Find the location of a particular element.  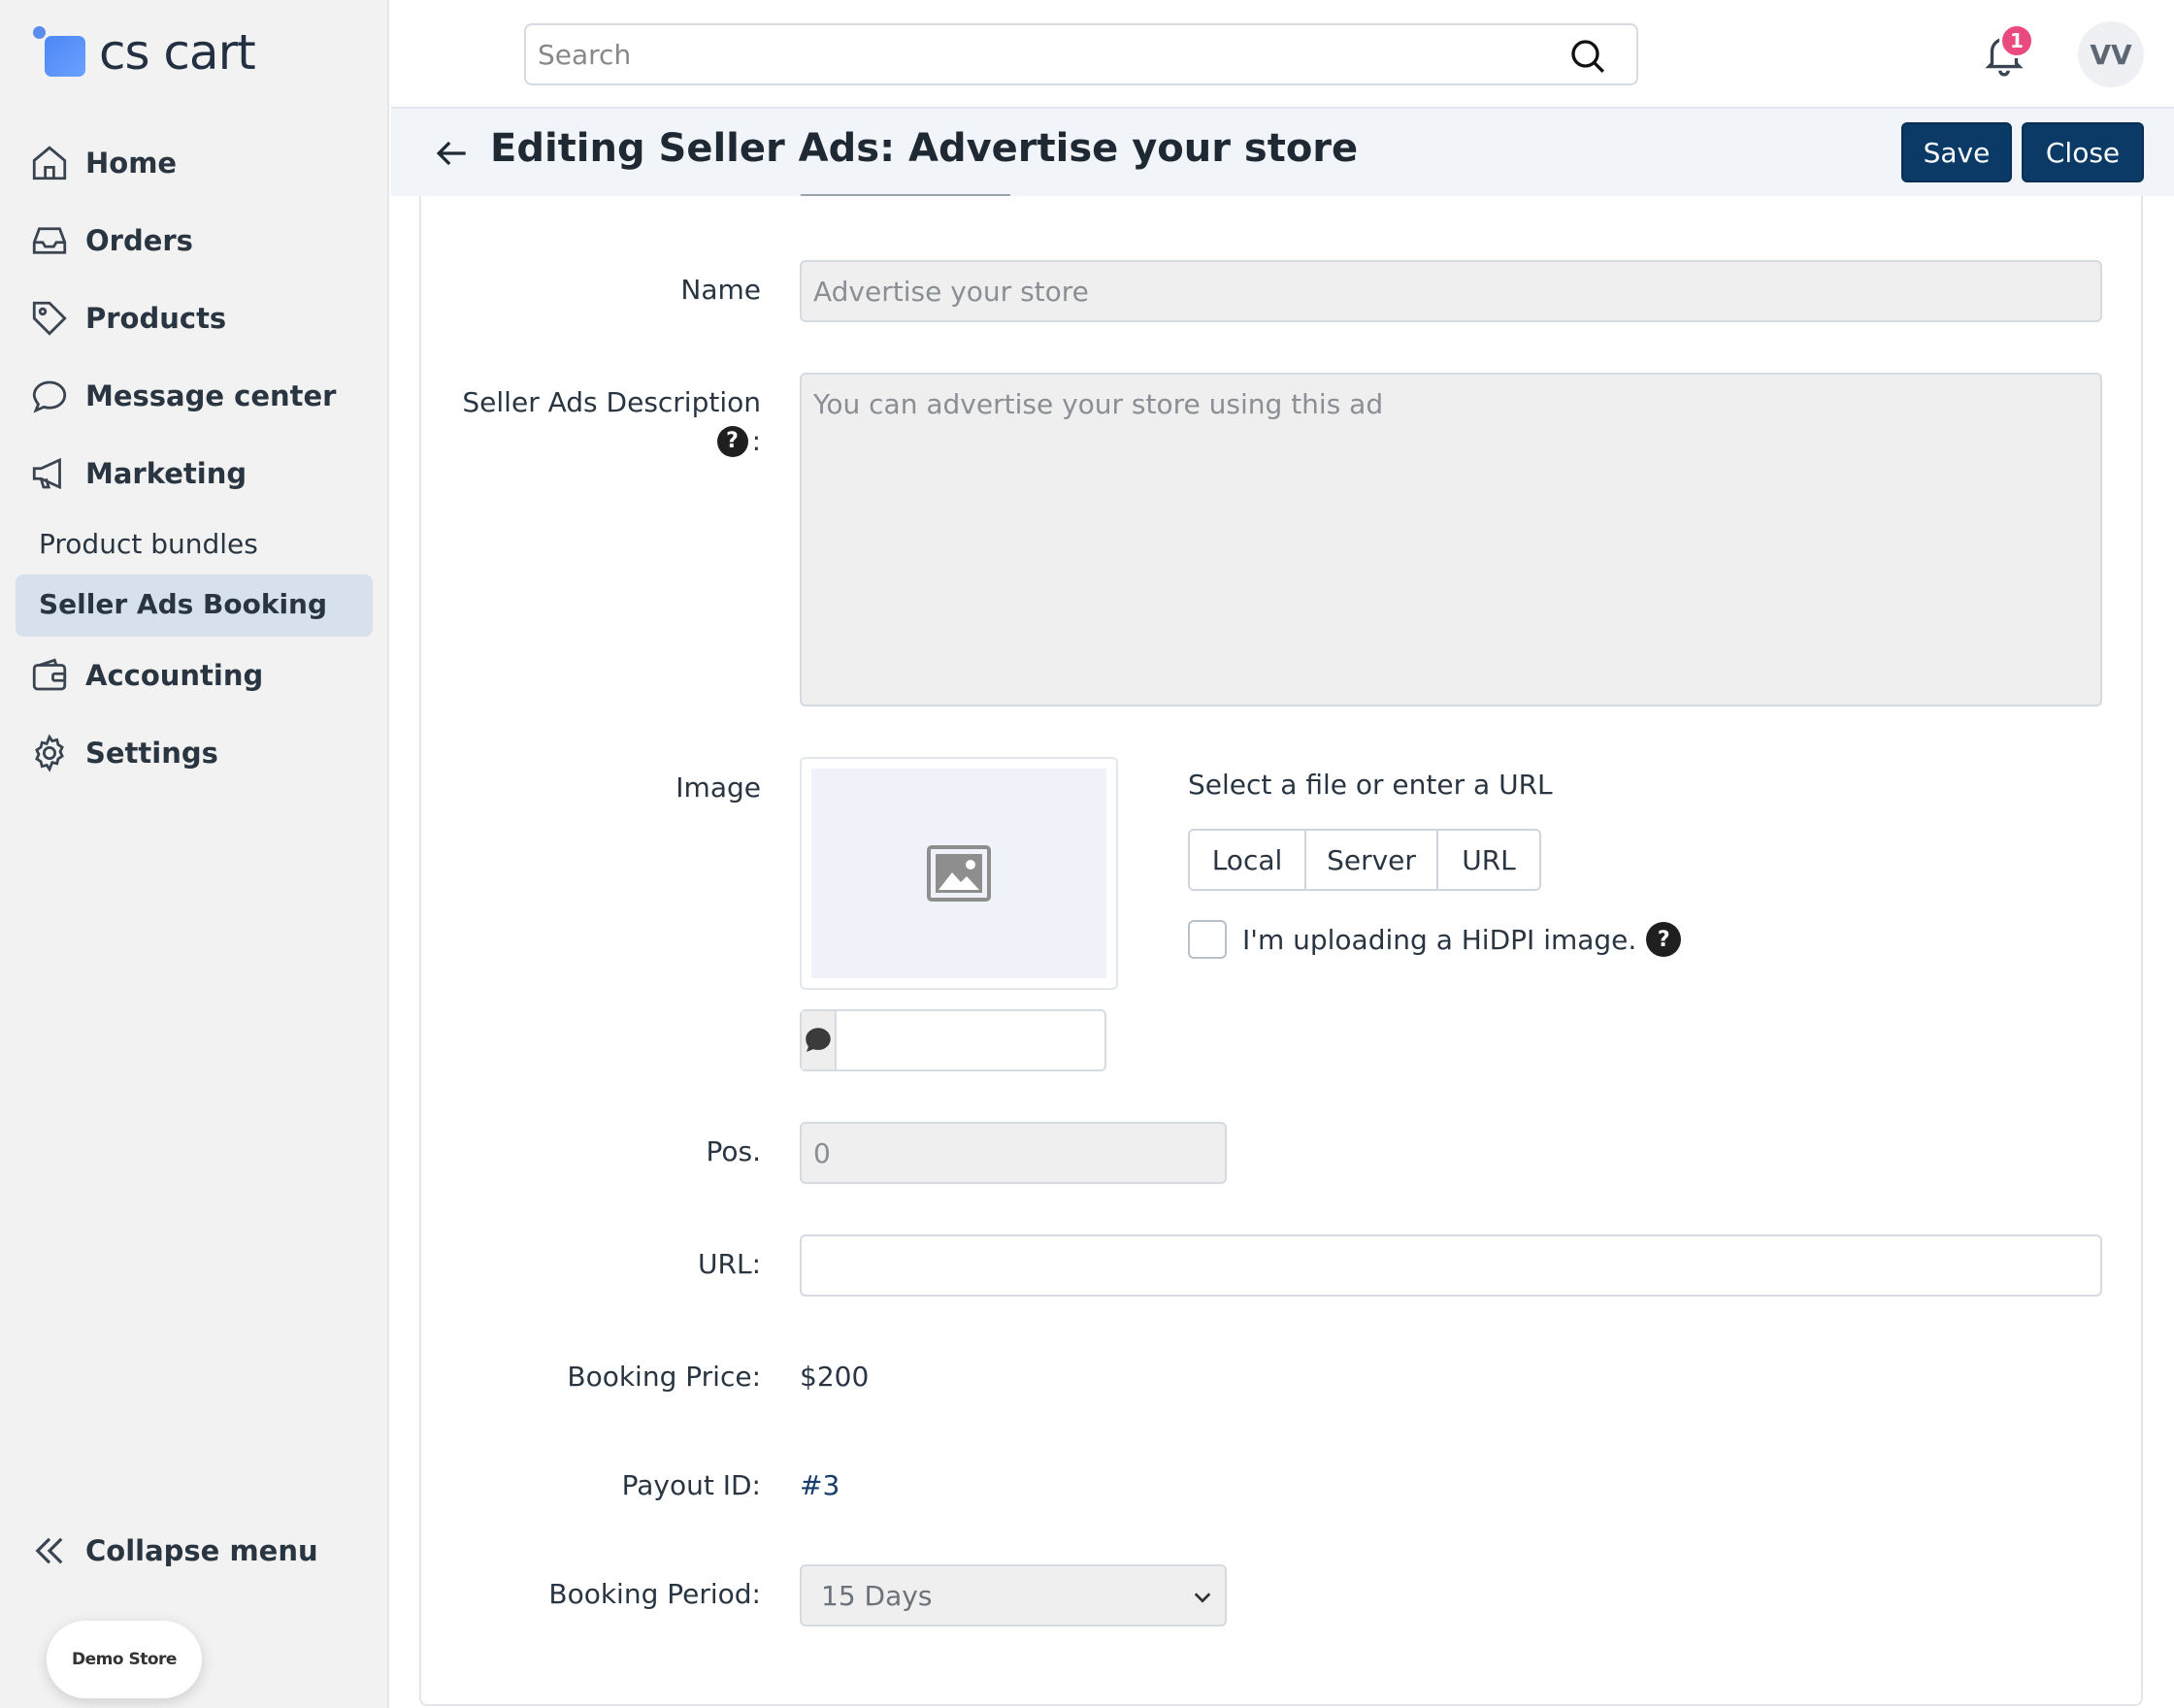

sidebar-item-products: Products is located at coordinates (128, 318).